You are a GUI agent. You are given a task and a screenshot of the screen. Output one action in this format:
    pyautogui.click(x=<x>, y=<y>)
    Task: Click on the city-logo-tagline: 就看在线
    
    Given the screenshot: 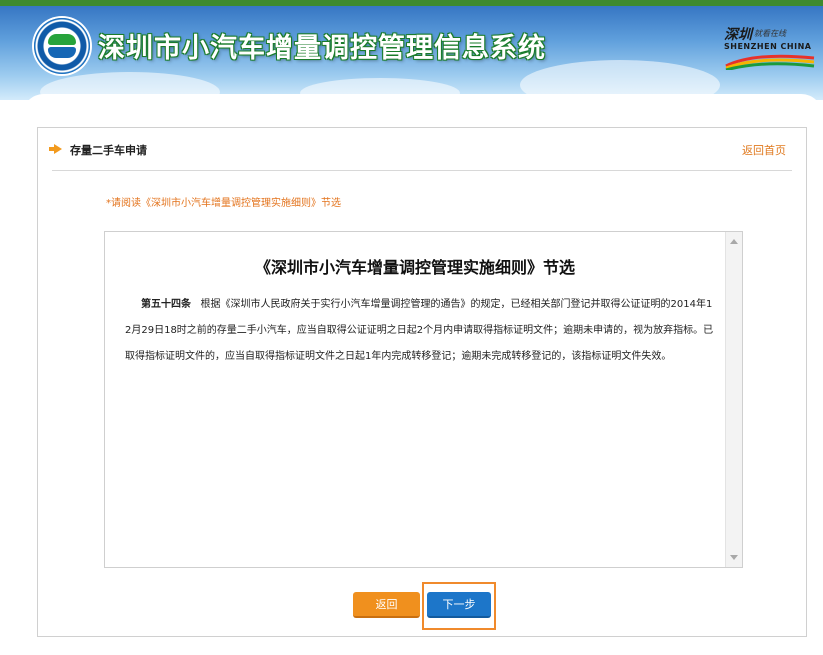 What is the action you would take?
    pyautogui.click(x=770, y=33)
    